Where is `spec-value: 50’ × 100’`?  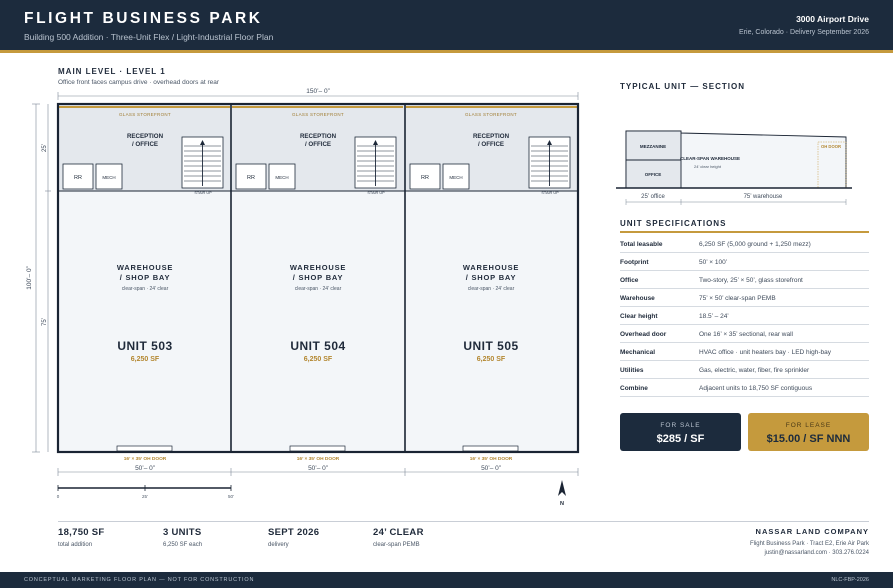
spec-value: 50’ × 100’ is located at coordinates (713, 262).